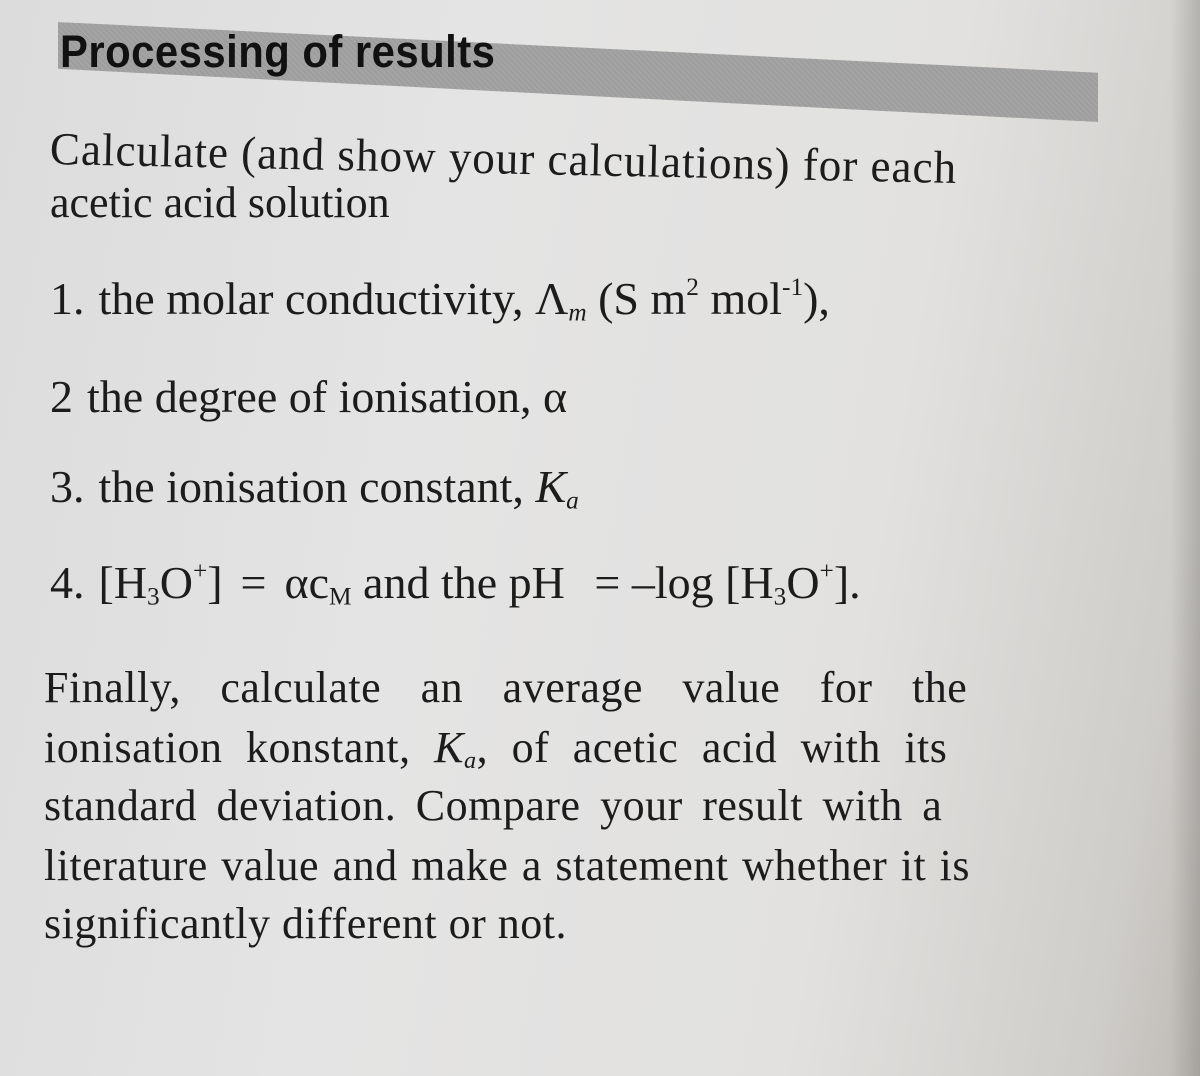 The height and width of the screenshot is (1076, 1200). Describe the element at coordinates (607, 582) in the screenshot. I see `equals-sign-2: =` at that location.